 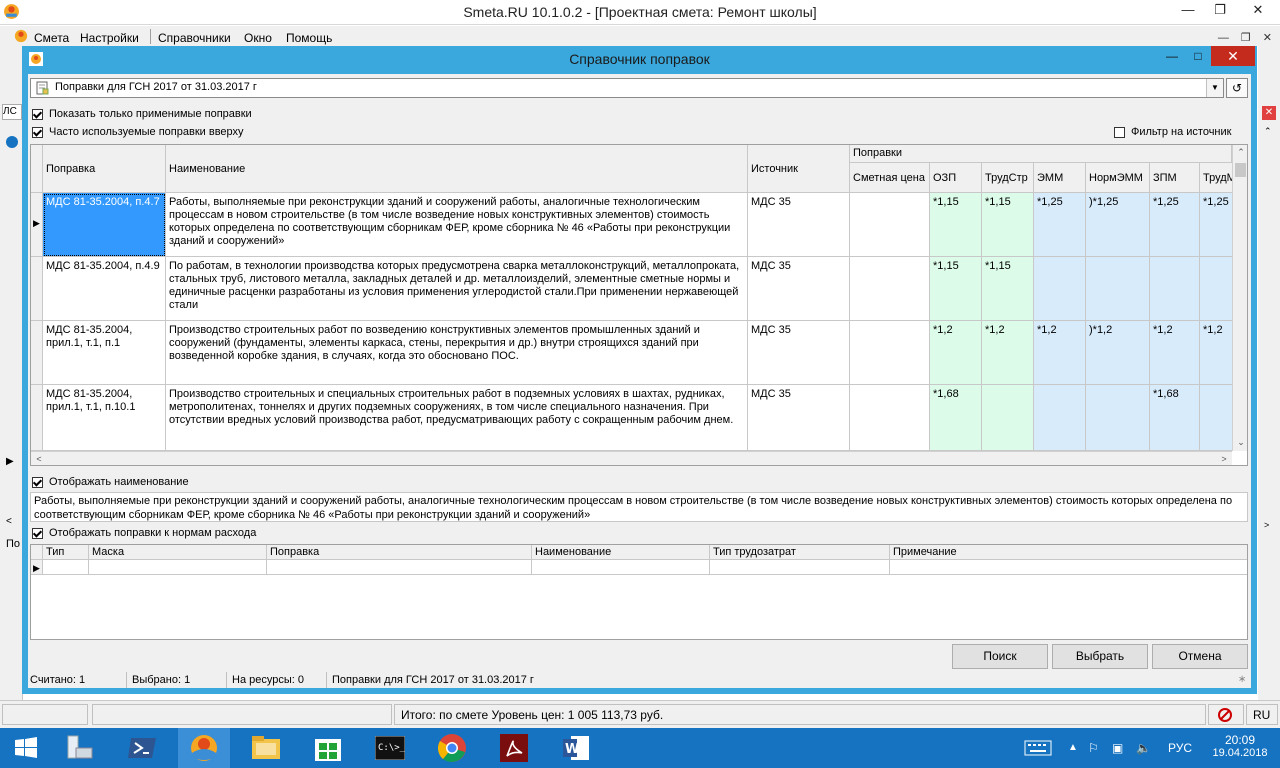 I want to click on col-header-source: Источник, so click(x=799, y=169).